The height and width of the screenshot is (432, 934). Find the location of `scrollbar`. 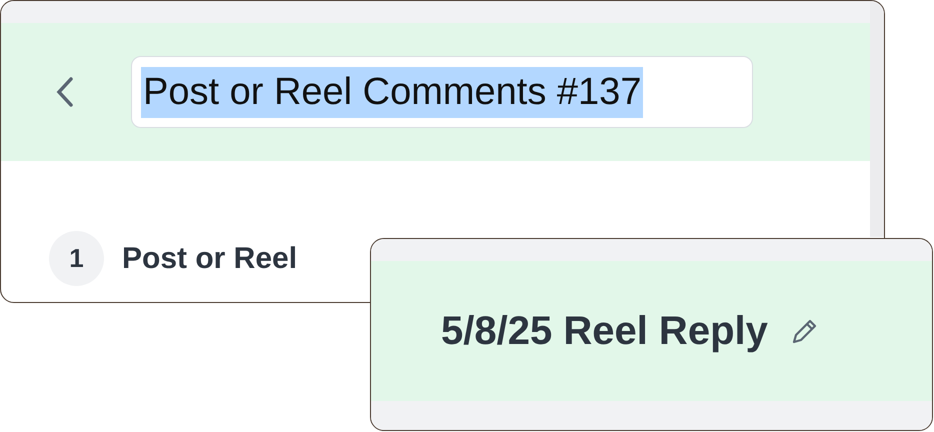

scrollbar is located at coordinates (877, 119).